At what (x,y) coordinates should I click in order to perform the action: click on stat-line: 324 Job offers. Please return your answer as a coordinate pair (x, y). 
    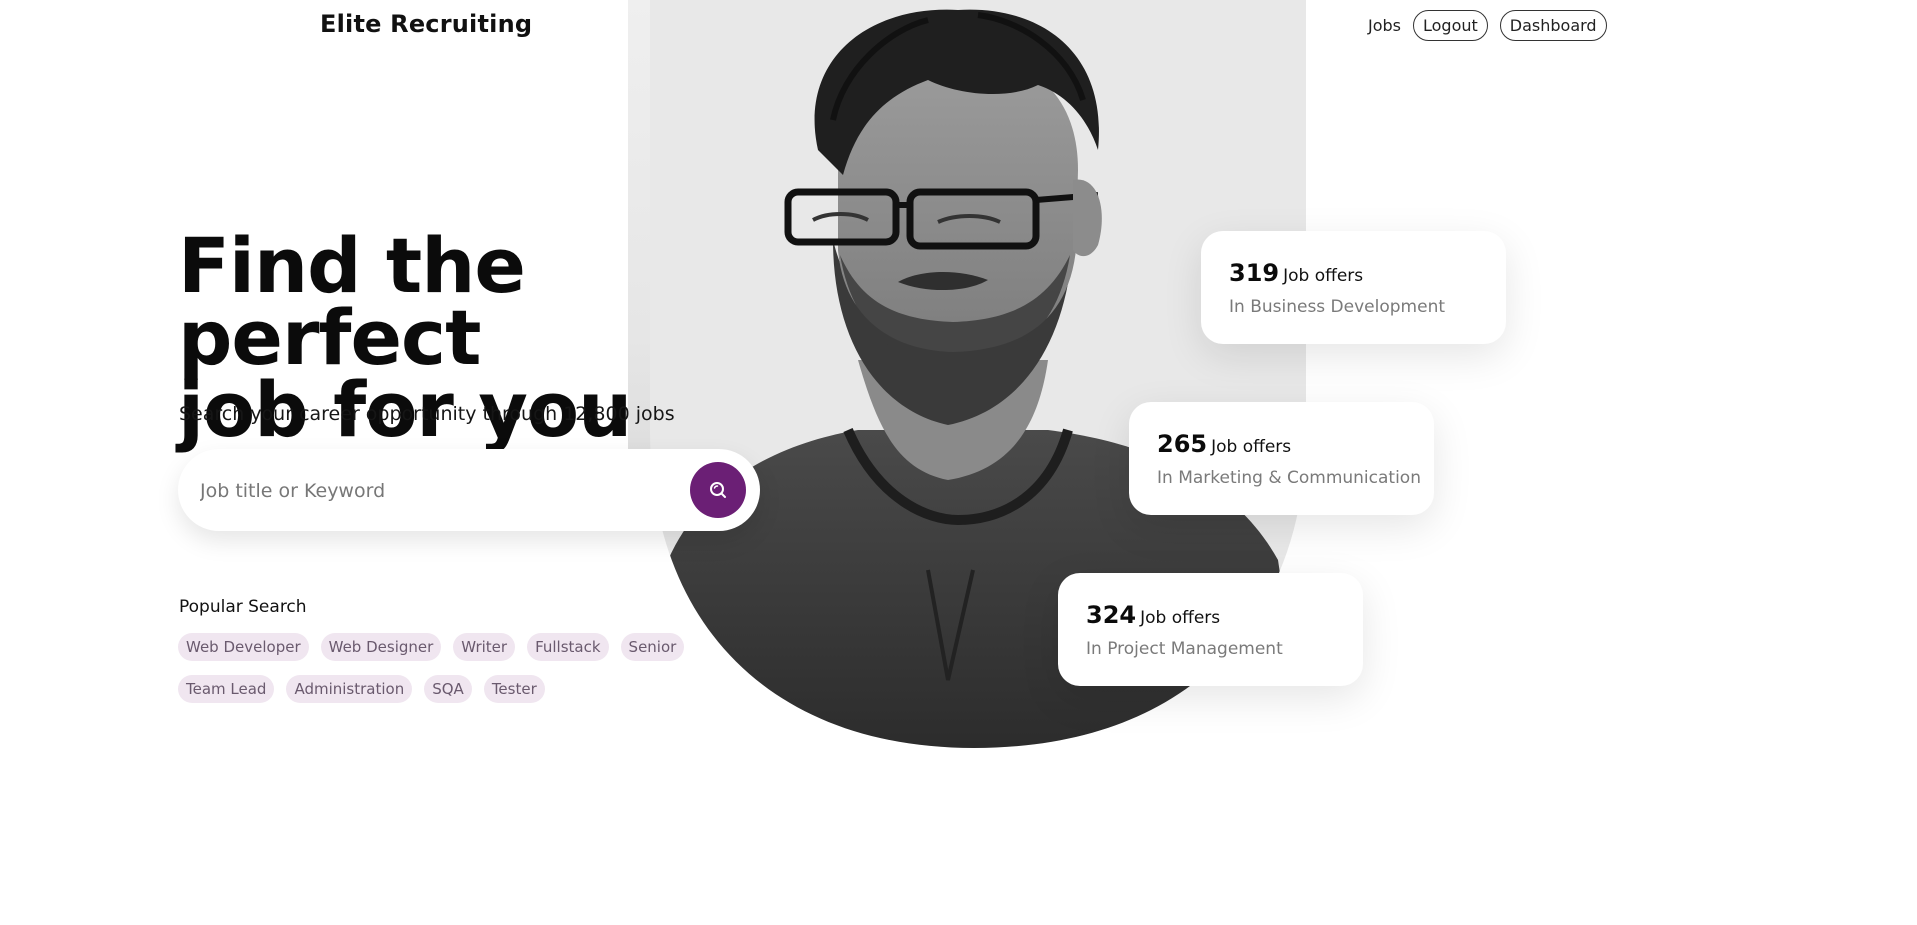
    Looking at the image, I should click on (1153, 615).